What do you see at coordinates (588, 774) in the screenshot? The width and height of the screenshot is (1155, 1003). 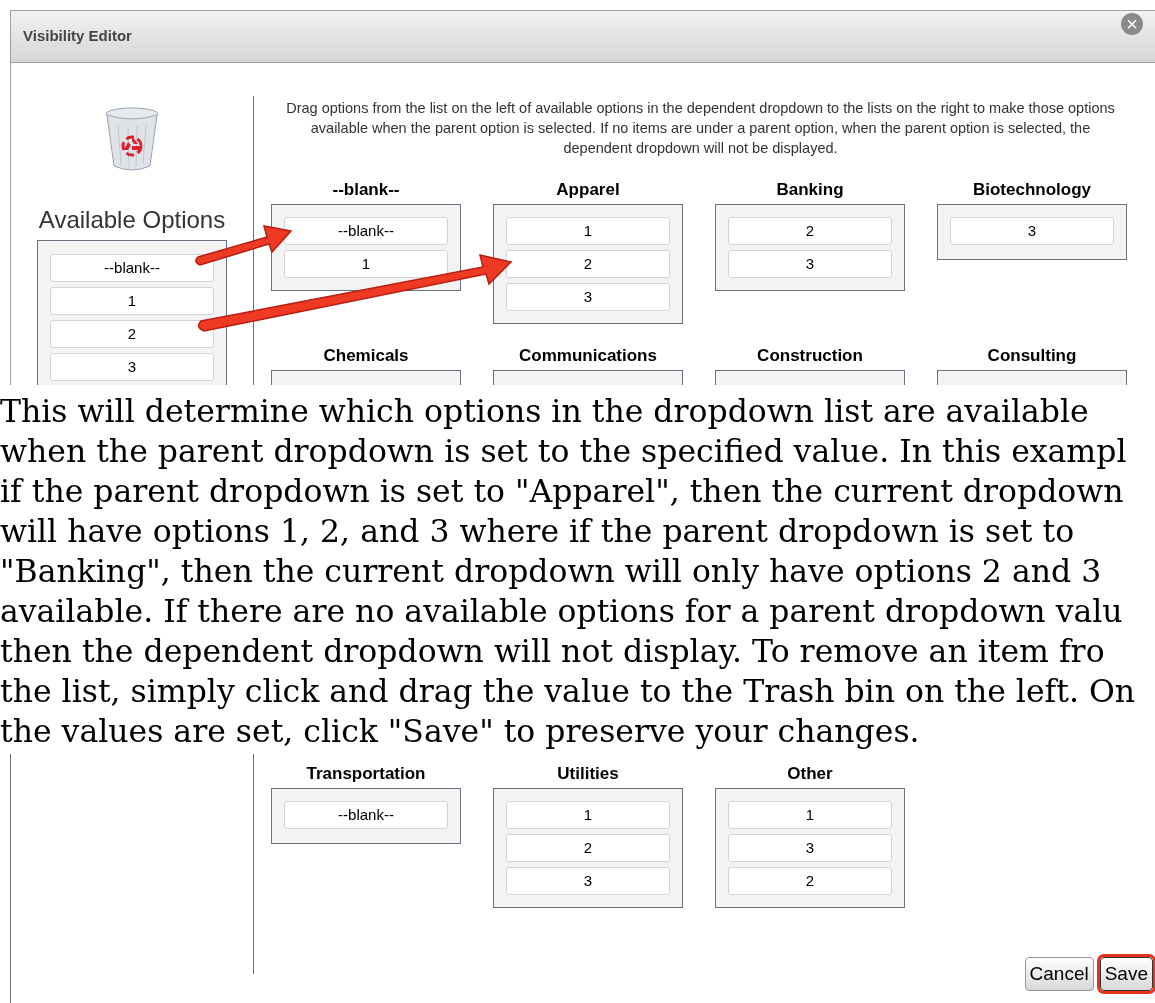 I see `group-heading: Utilities` at bounding box center [588, 774].